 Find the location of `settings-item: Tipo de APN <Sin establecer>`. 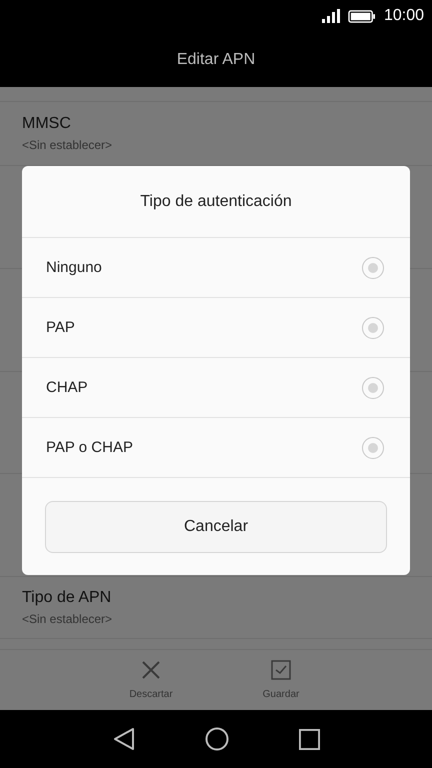

settings-item: Tipo de APN <Sin establecer> is located at coordinates (216, 608).